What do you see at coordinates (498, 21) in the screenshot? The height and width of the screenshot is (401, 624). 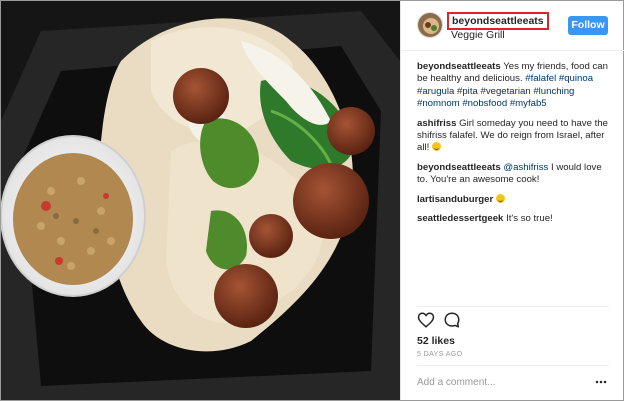 I see `header-username: beyondseattleeats` at bounding box center [498, 21].